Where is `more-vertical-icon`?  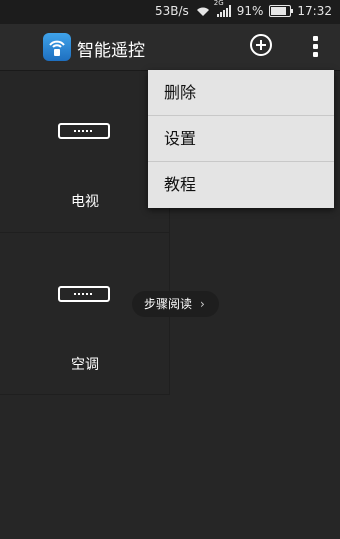 more-vertical-icon is located at coordinates (315, 47).